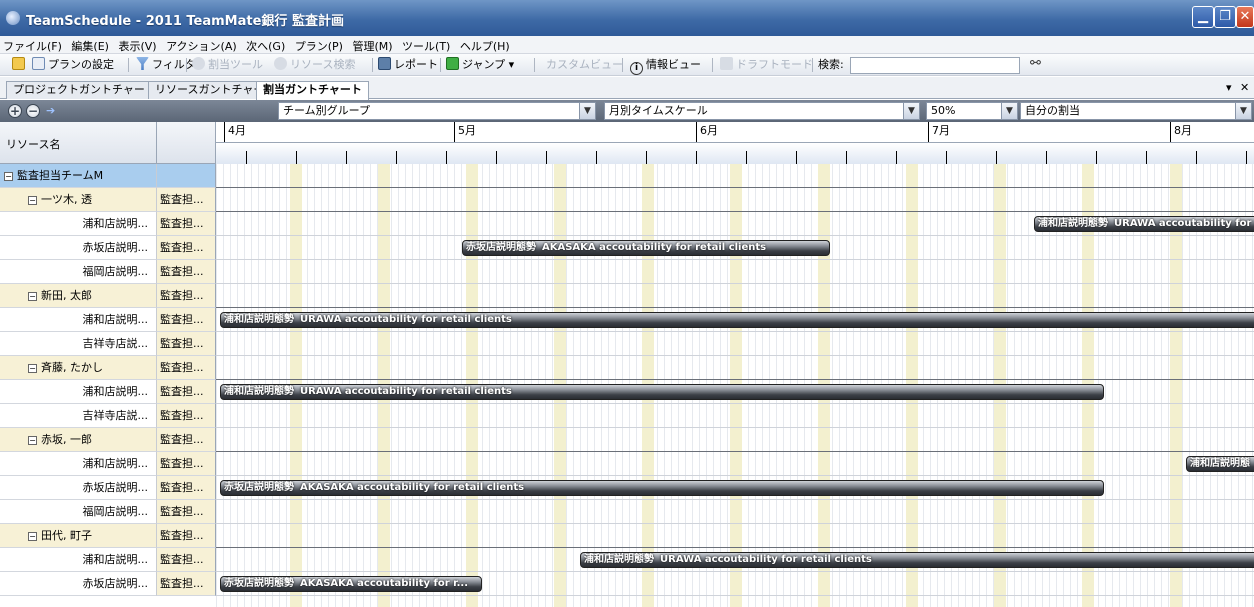 The width and height of the screenshot is (1254, 607). I want to click on resource-name-cell: − 監査担当チームM, so click(78, 176).